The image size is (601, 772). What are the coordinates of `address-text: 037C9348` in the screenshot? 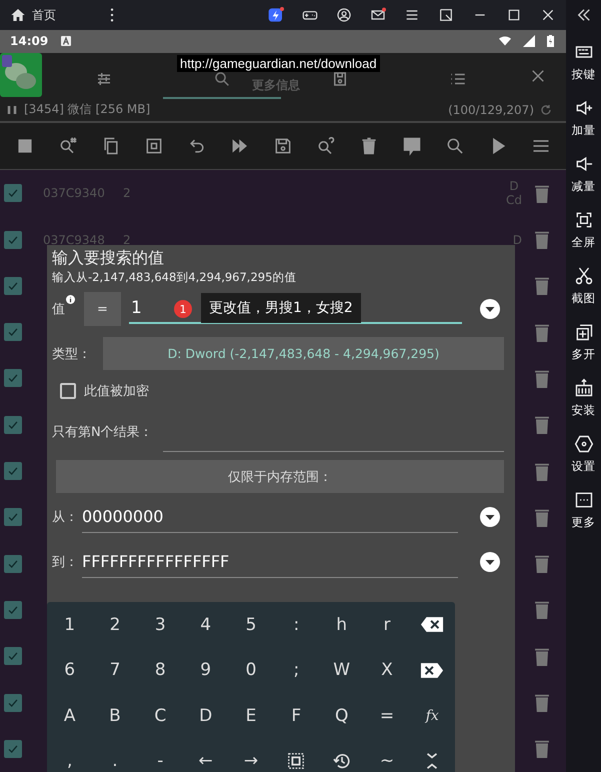 It's located at (74, 239).